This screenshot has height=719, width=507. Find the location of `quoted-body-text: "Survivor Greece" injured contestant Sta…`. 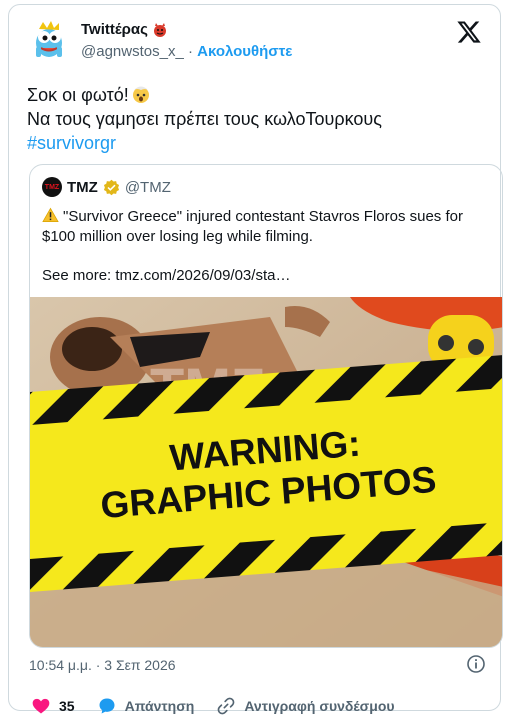

quoted-body-text: "Survivor Greece" injured contestant Sta… is located at coordinates (252, 226).